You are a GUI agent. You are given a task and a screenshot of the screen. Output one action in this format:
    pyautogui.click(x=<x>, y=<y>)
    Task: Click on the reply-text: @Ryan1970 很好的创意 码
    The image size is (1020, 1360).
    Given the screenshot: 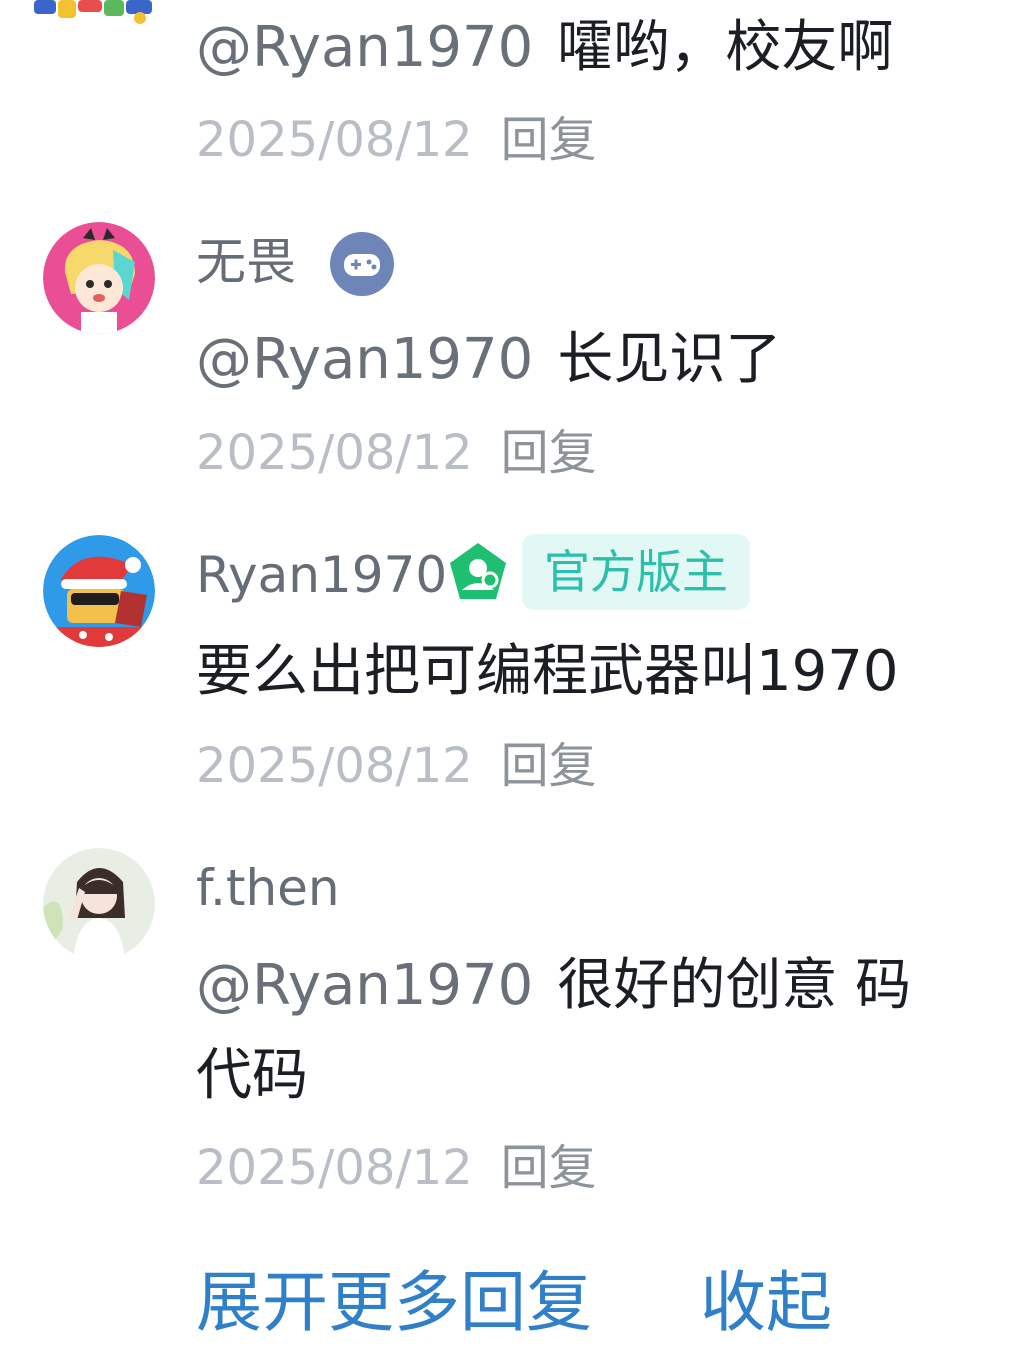 What is the action you would take?
    pyautogui.click(x=553, y=986)
    